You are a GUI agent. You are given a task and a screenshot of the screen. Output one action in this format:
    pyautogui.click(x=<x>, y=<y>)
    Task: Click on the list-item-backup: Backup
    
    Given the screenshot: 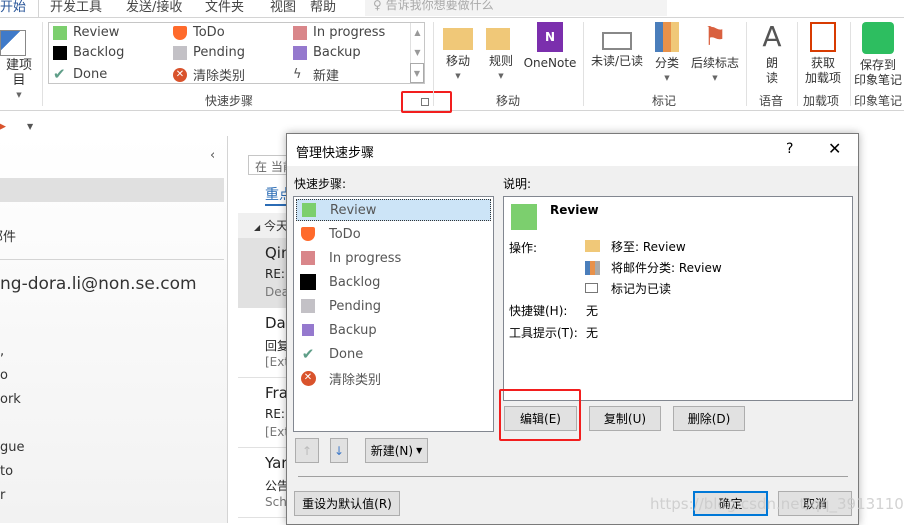 What is the action you would take?
    pyautogui.click(x=393, y=330)
    